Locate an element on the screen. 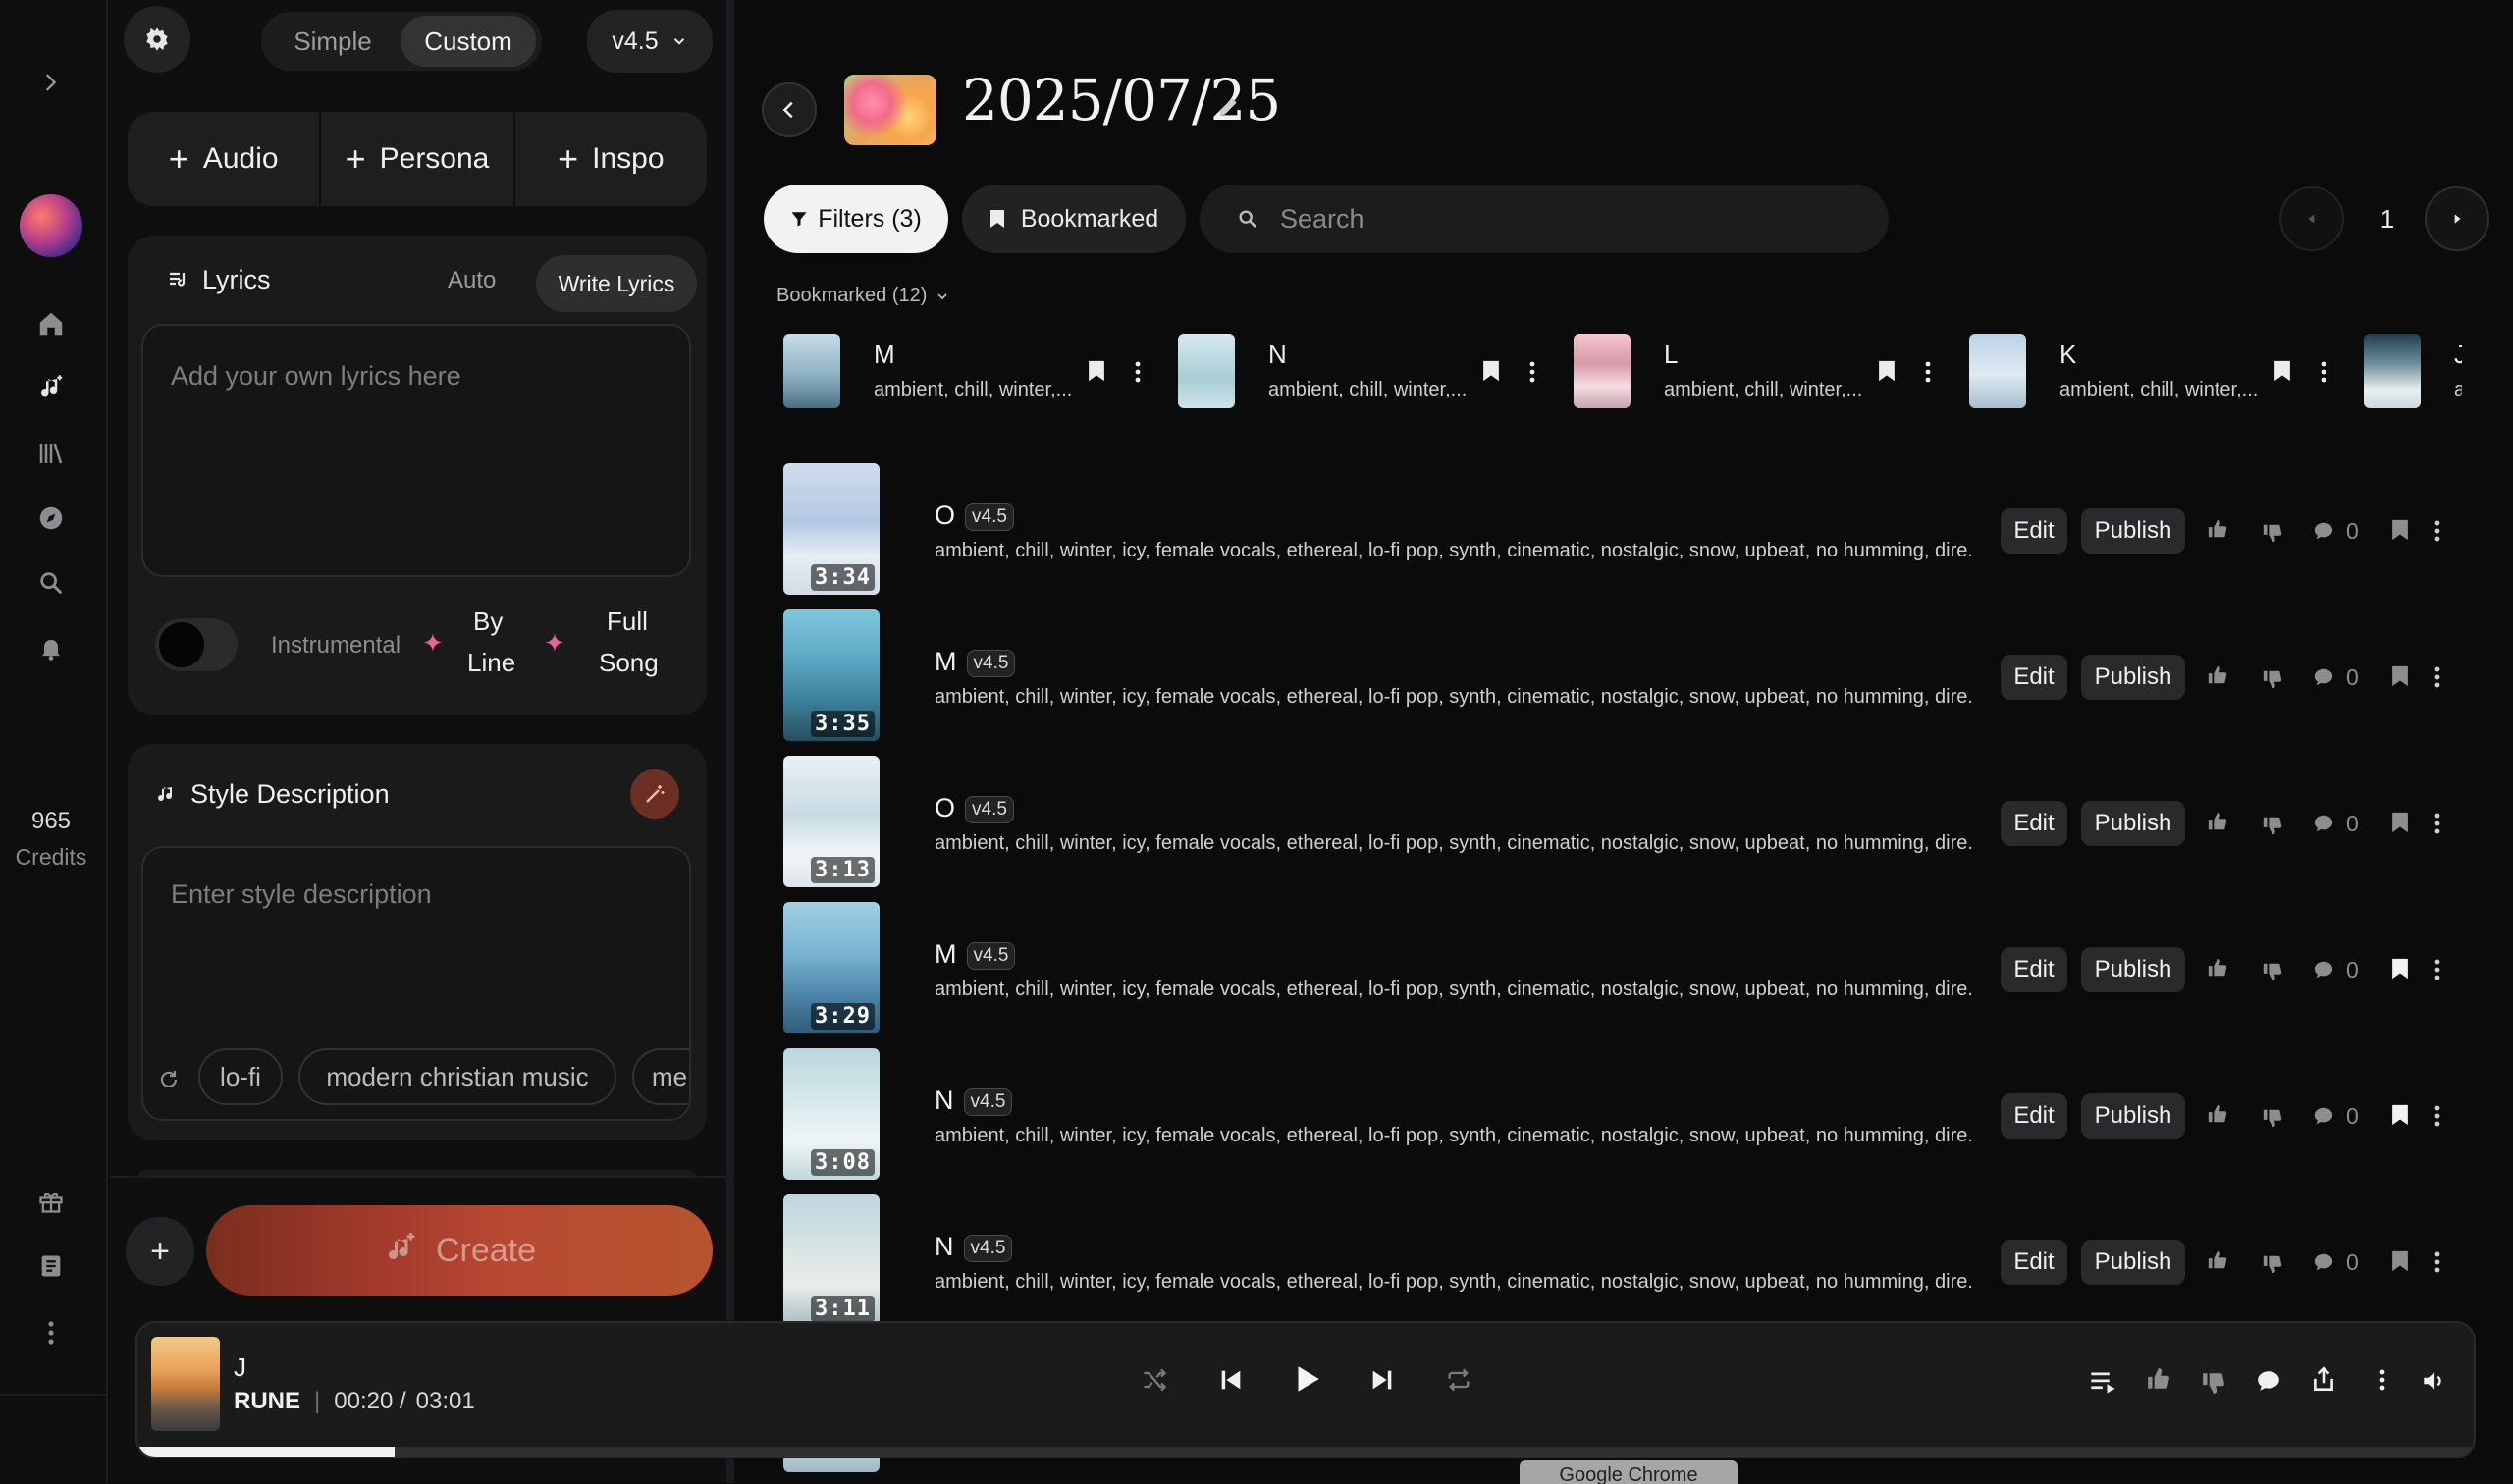 Image resolution: width=2513 pixels, height=1484 pixels. prev-page-button is located at coordinates (2311, 218).